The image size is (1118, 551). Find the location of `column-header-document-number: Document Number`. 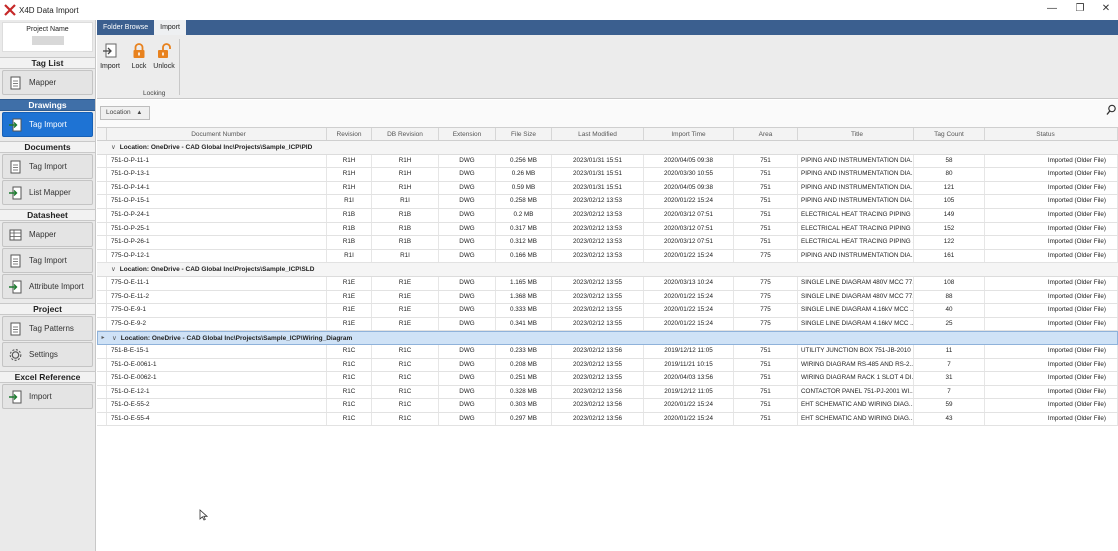

column-header-document-number: Document Number is located at coordinates (217, 134).